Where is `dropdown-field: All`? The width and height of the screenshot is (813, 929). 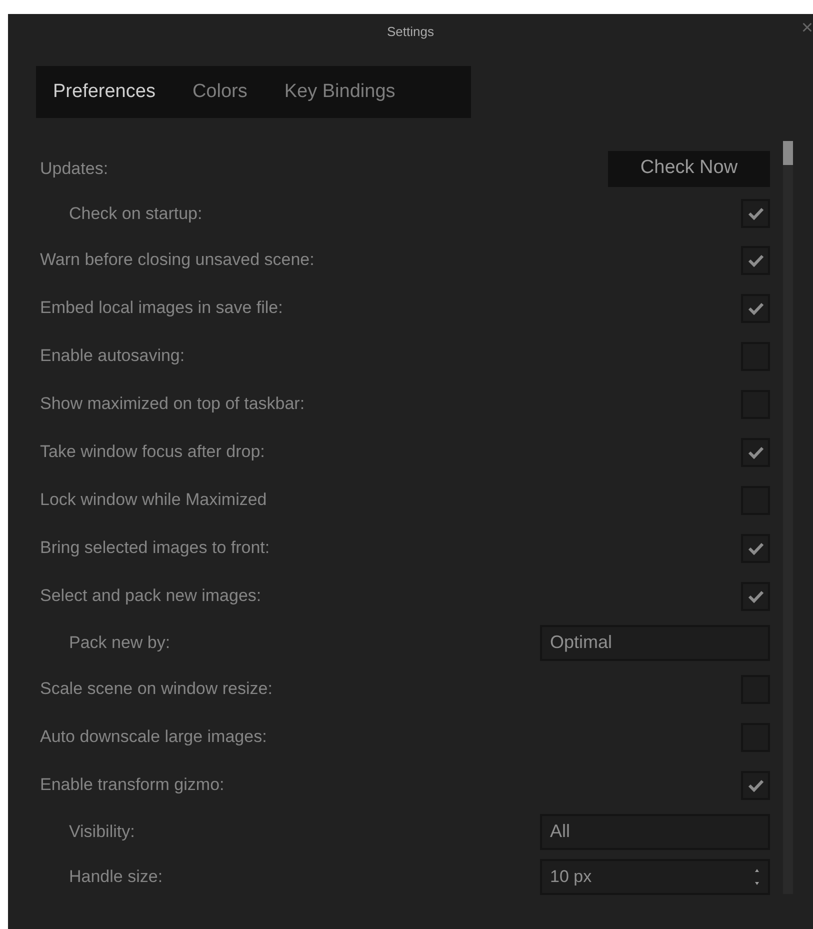 dropdown-field: All is located at coordinates (655, 832).